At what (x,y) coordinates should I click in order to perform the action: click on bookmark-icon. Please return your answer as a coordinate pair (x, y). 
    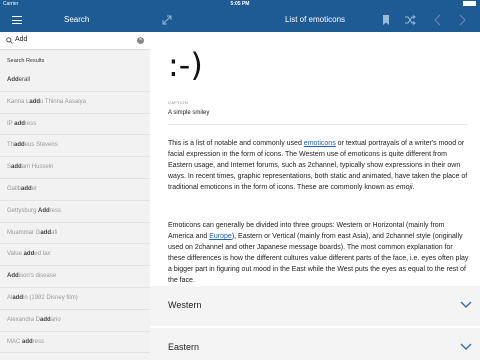
    Looking at the image, I should click on (386, 20).